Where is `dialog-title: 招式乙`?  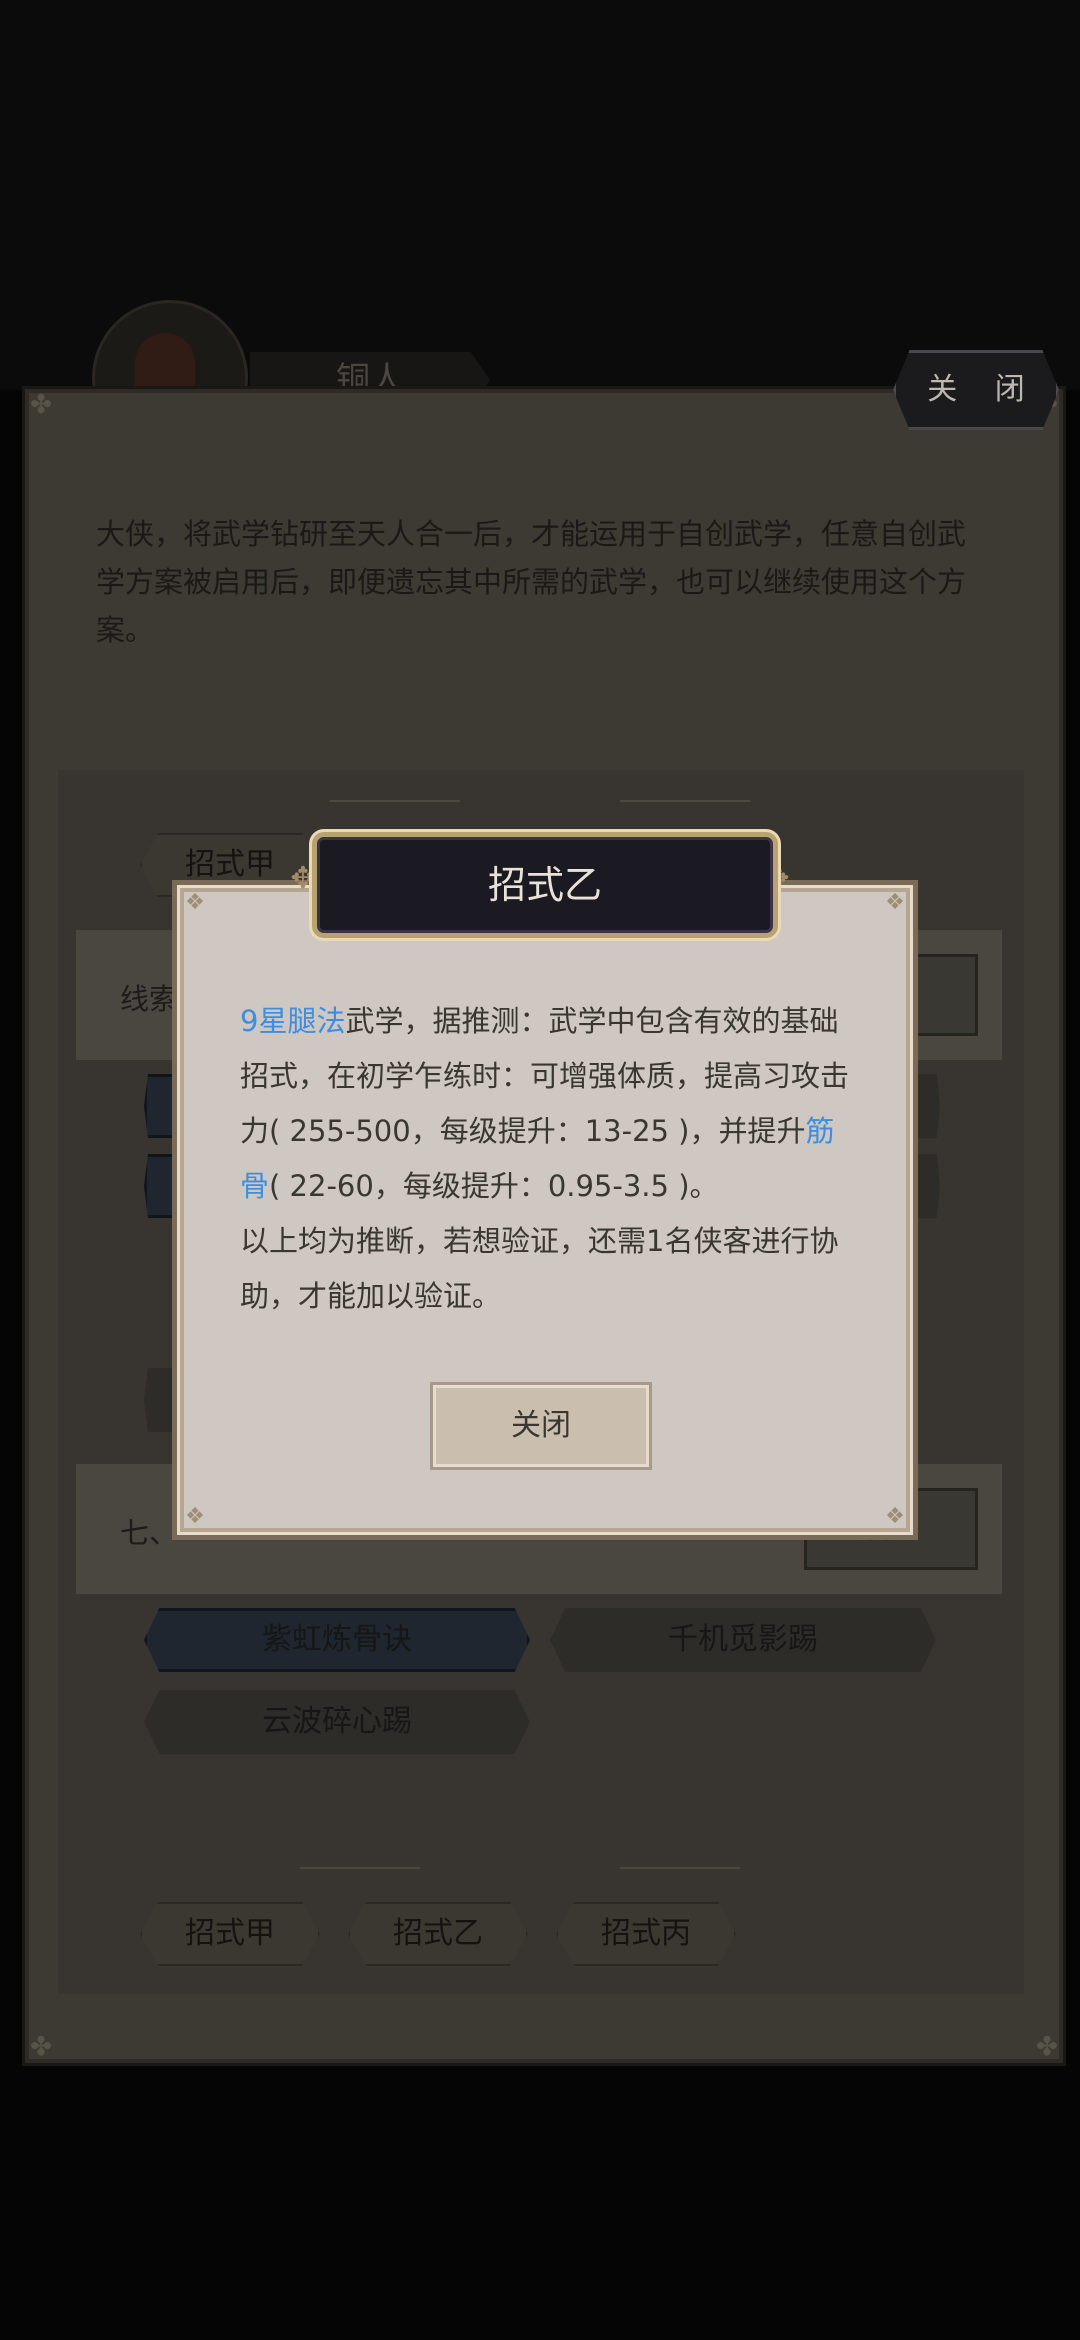 dialog-title: 招式乙 is located at coordinates (544, 885).